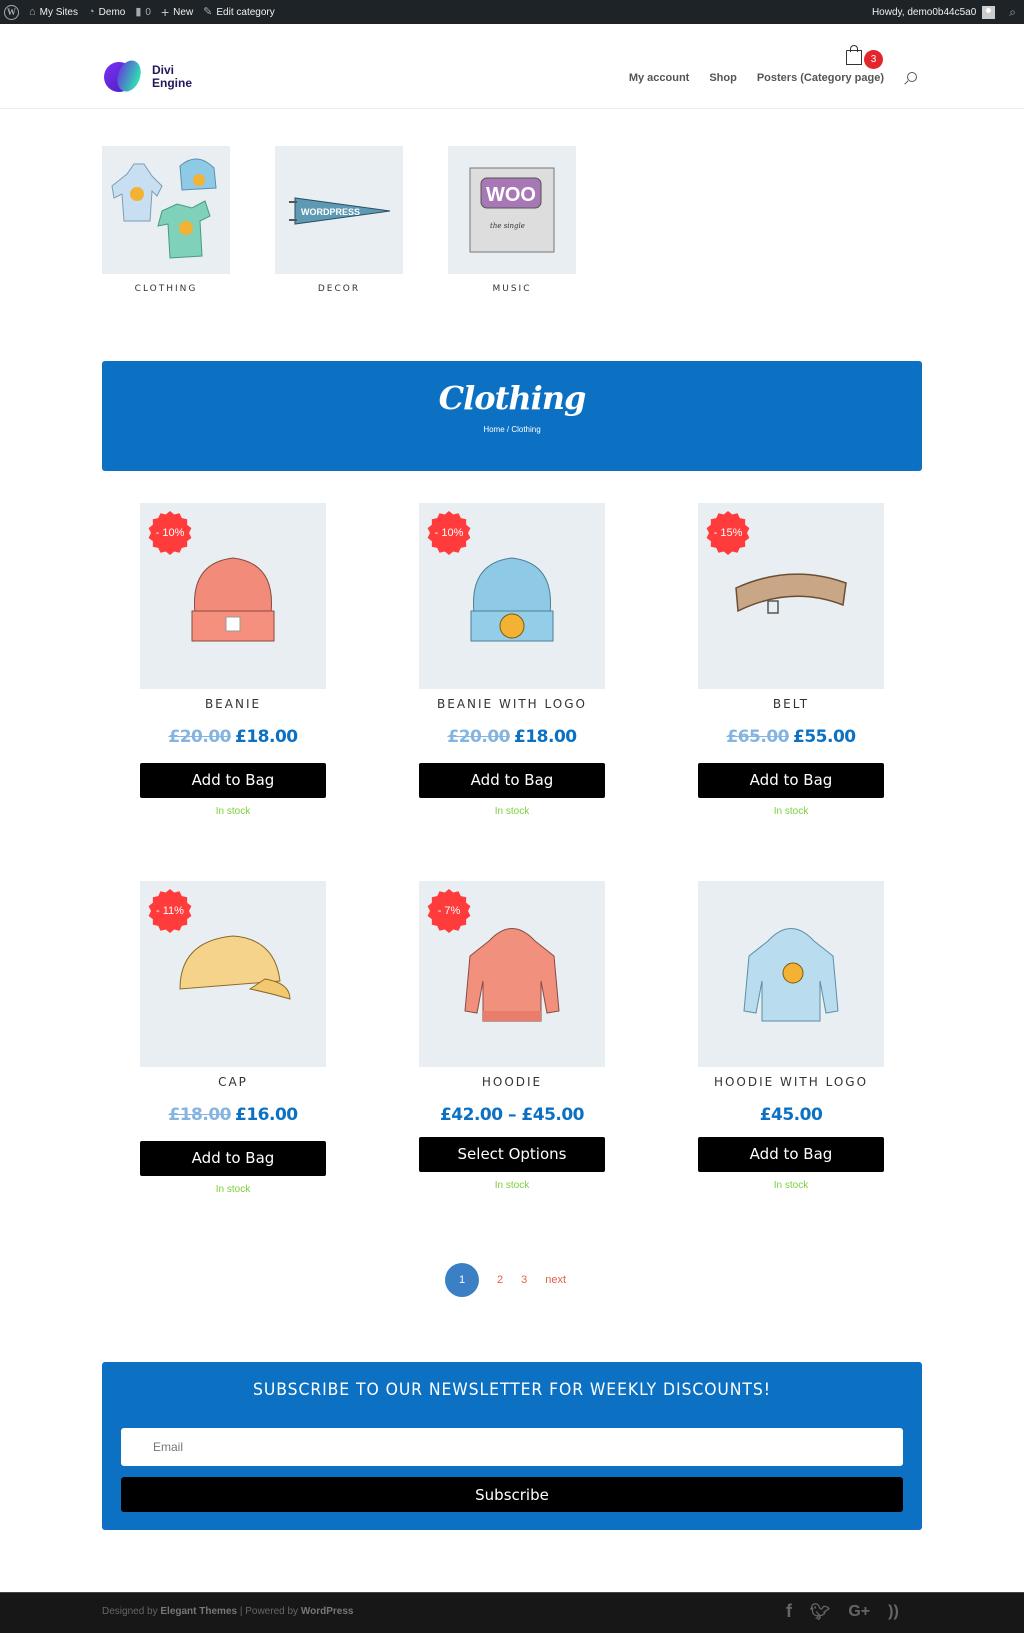 The width and height of the screenshot is (1024, 1633). Describe the element at coordinates (58, 12) in the screenshot. I see `my-sites-label: My Sites` at that location.